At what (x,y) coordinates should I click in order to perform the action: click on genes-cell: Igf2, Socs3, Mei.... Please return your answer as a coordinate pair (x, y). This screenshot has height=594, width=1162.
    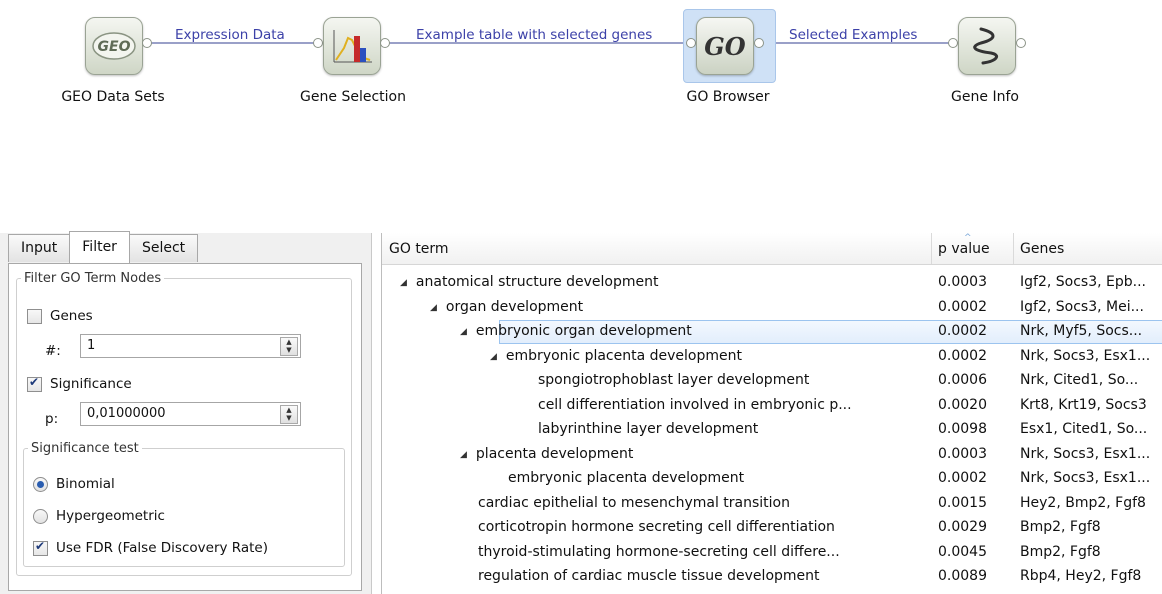
    Looking at the image, I should click on (1082, 306).